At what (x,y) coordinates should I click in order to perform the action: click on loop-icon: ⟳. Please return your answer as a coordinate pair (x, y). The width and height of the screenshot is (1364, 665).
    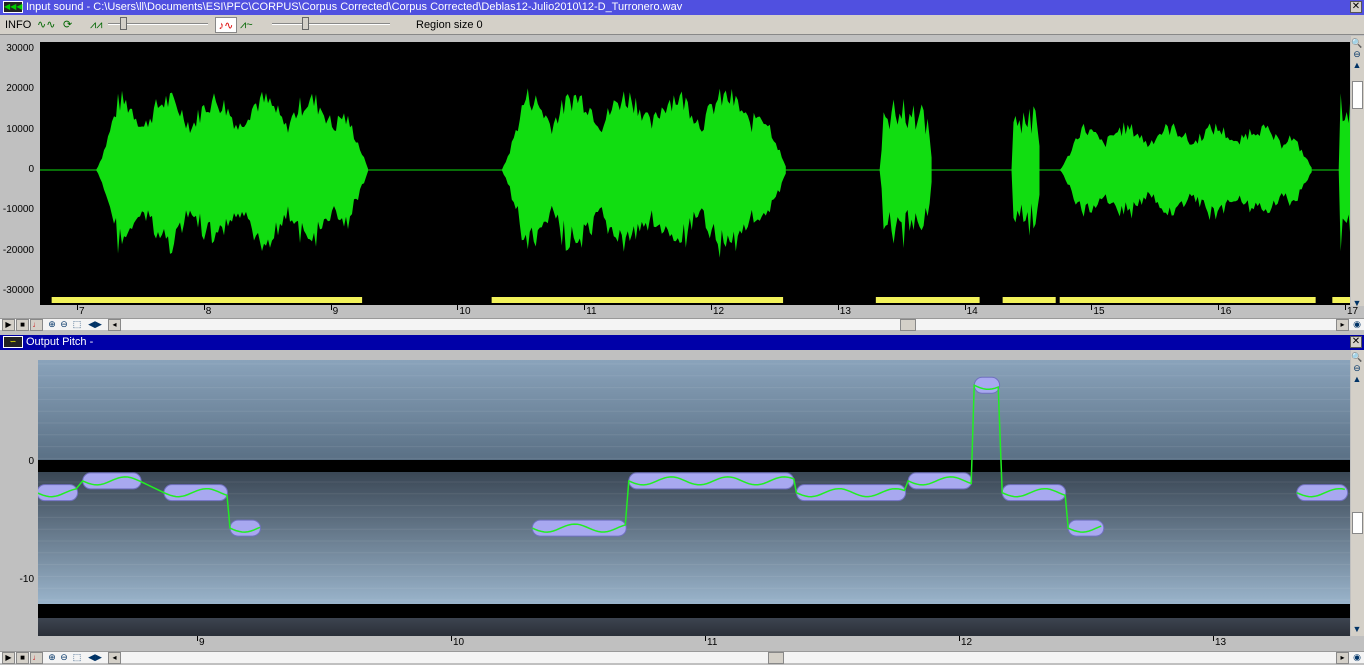
    Looking at the image, I should click on (67, 25).